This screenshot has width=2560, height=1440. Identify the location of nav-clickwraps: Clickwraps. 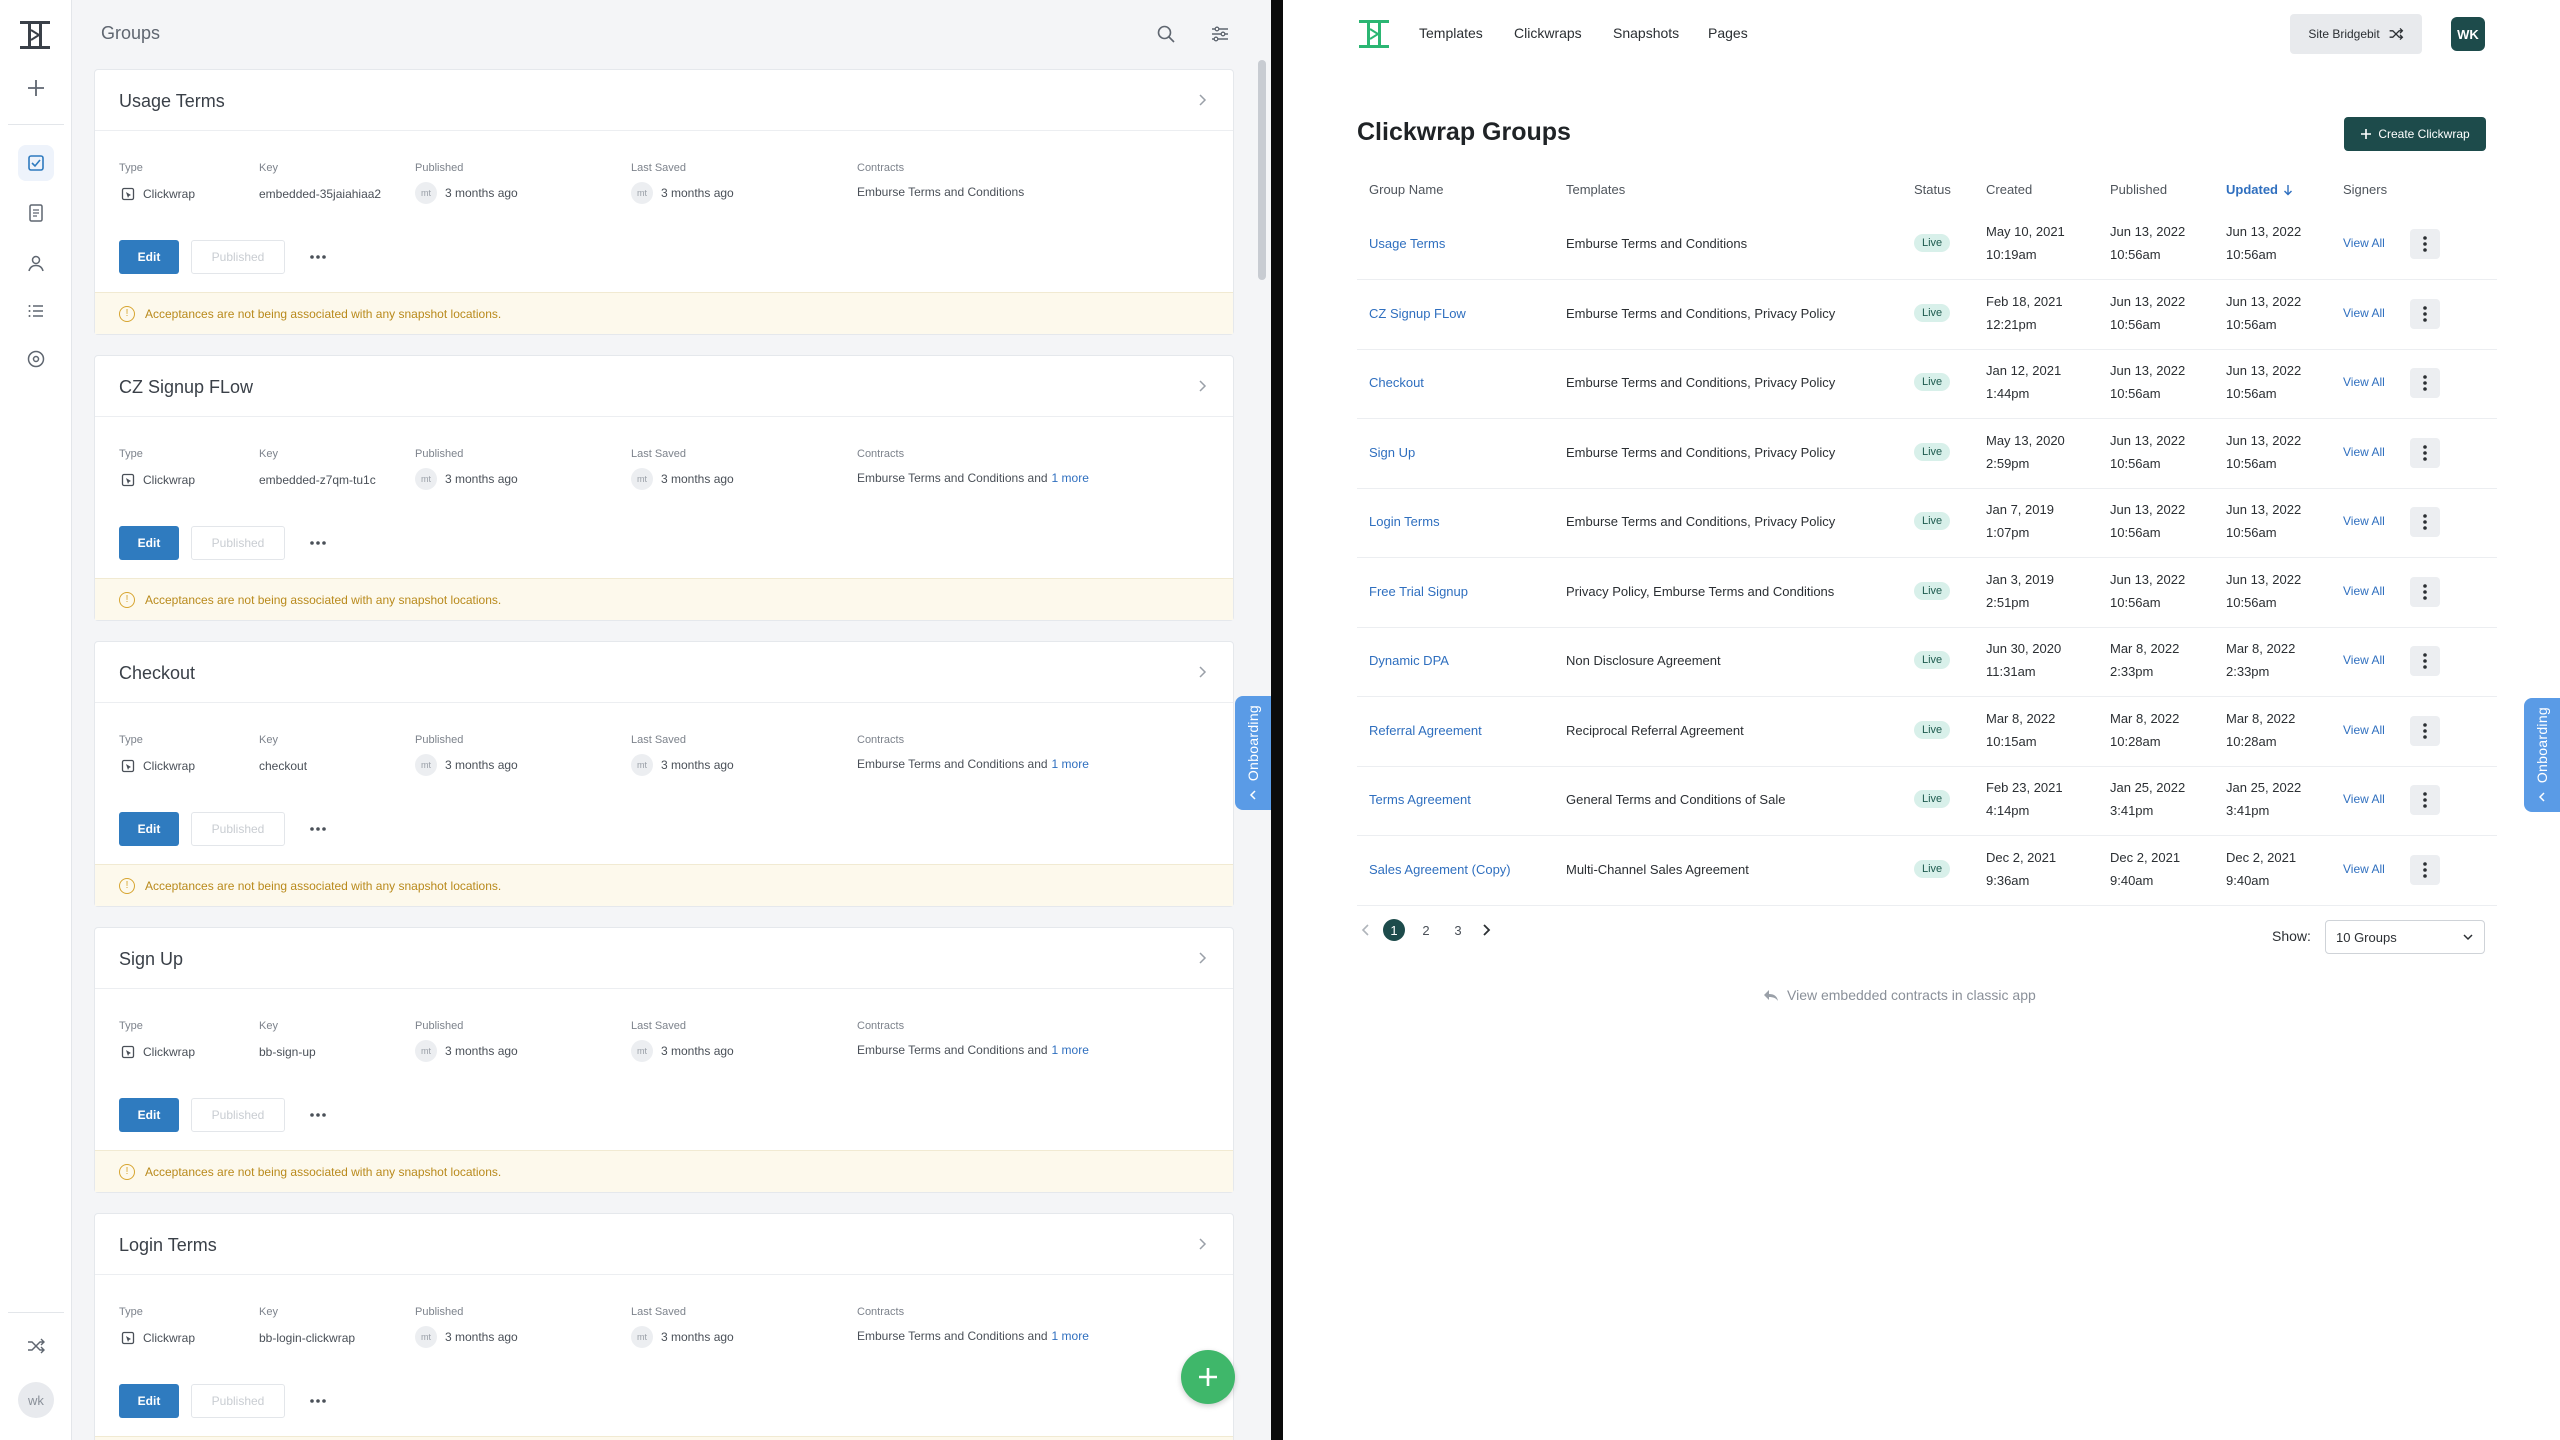
(1548, 33).